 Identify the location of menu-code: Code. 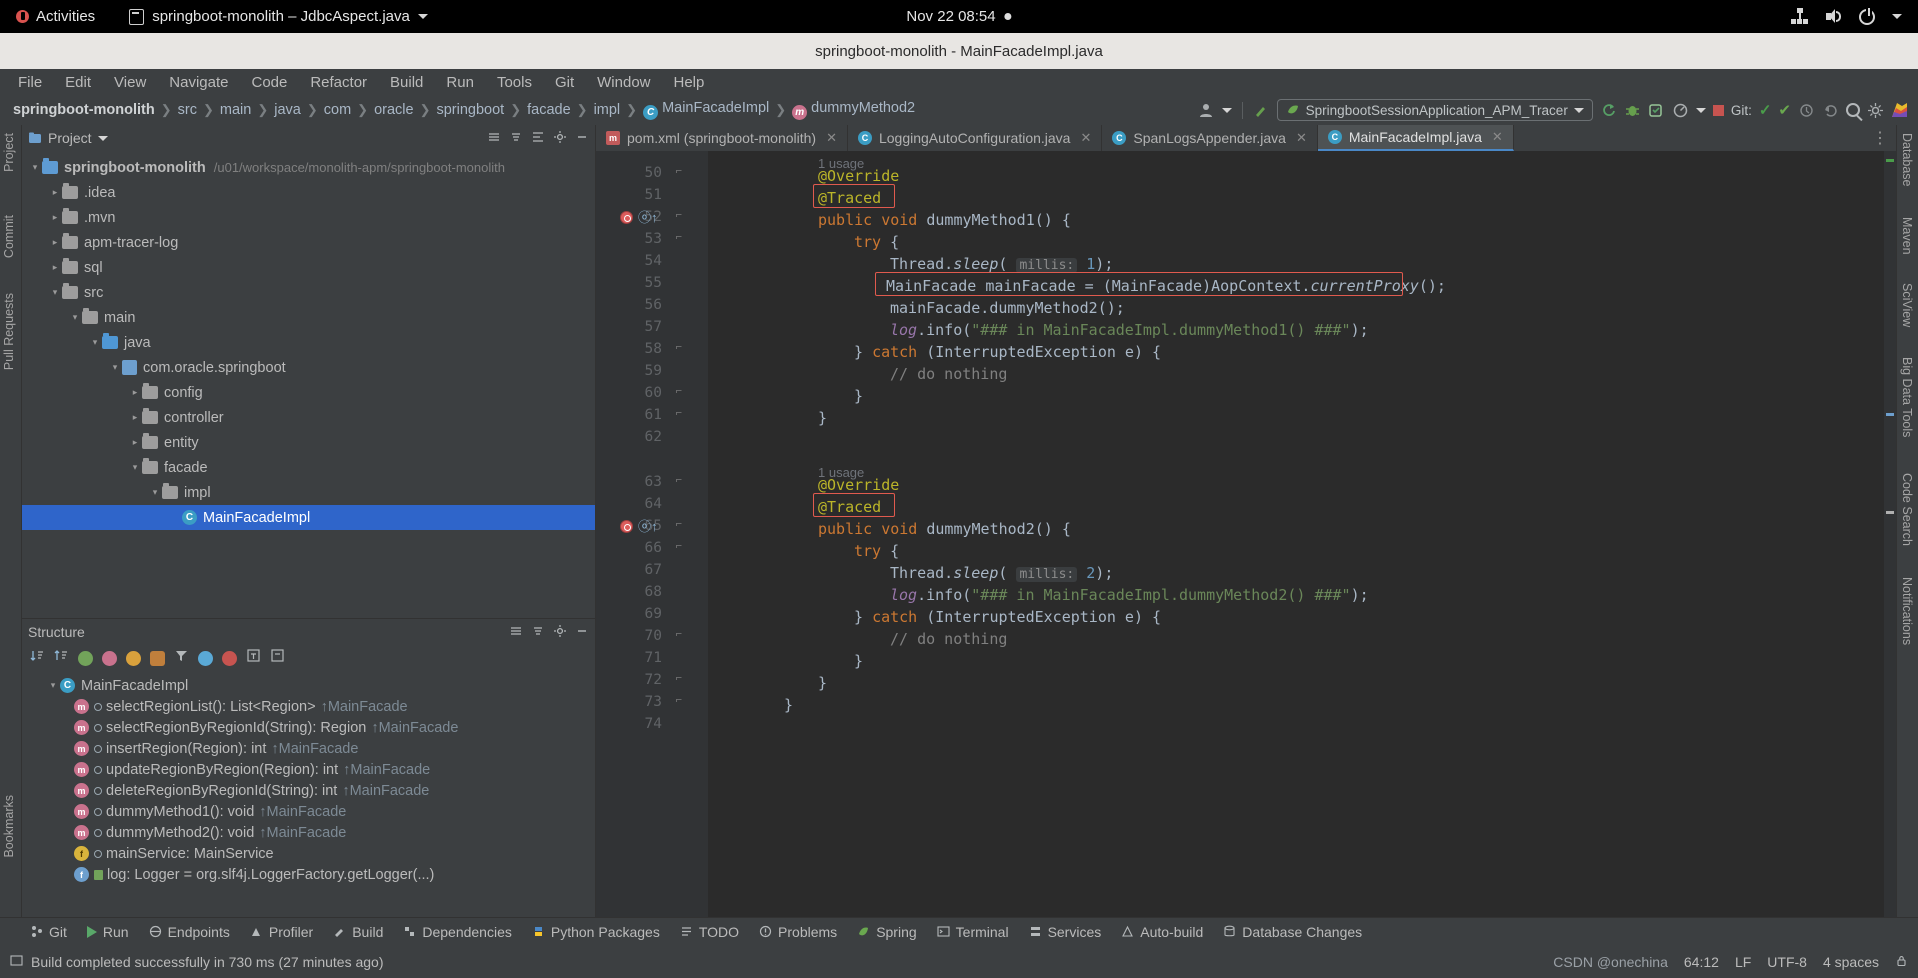
(269, 82).